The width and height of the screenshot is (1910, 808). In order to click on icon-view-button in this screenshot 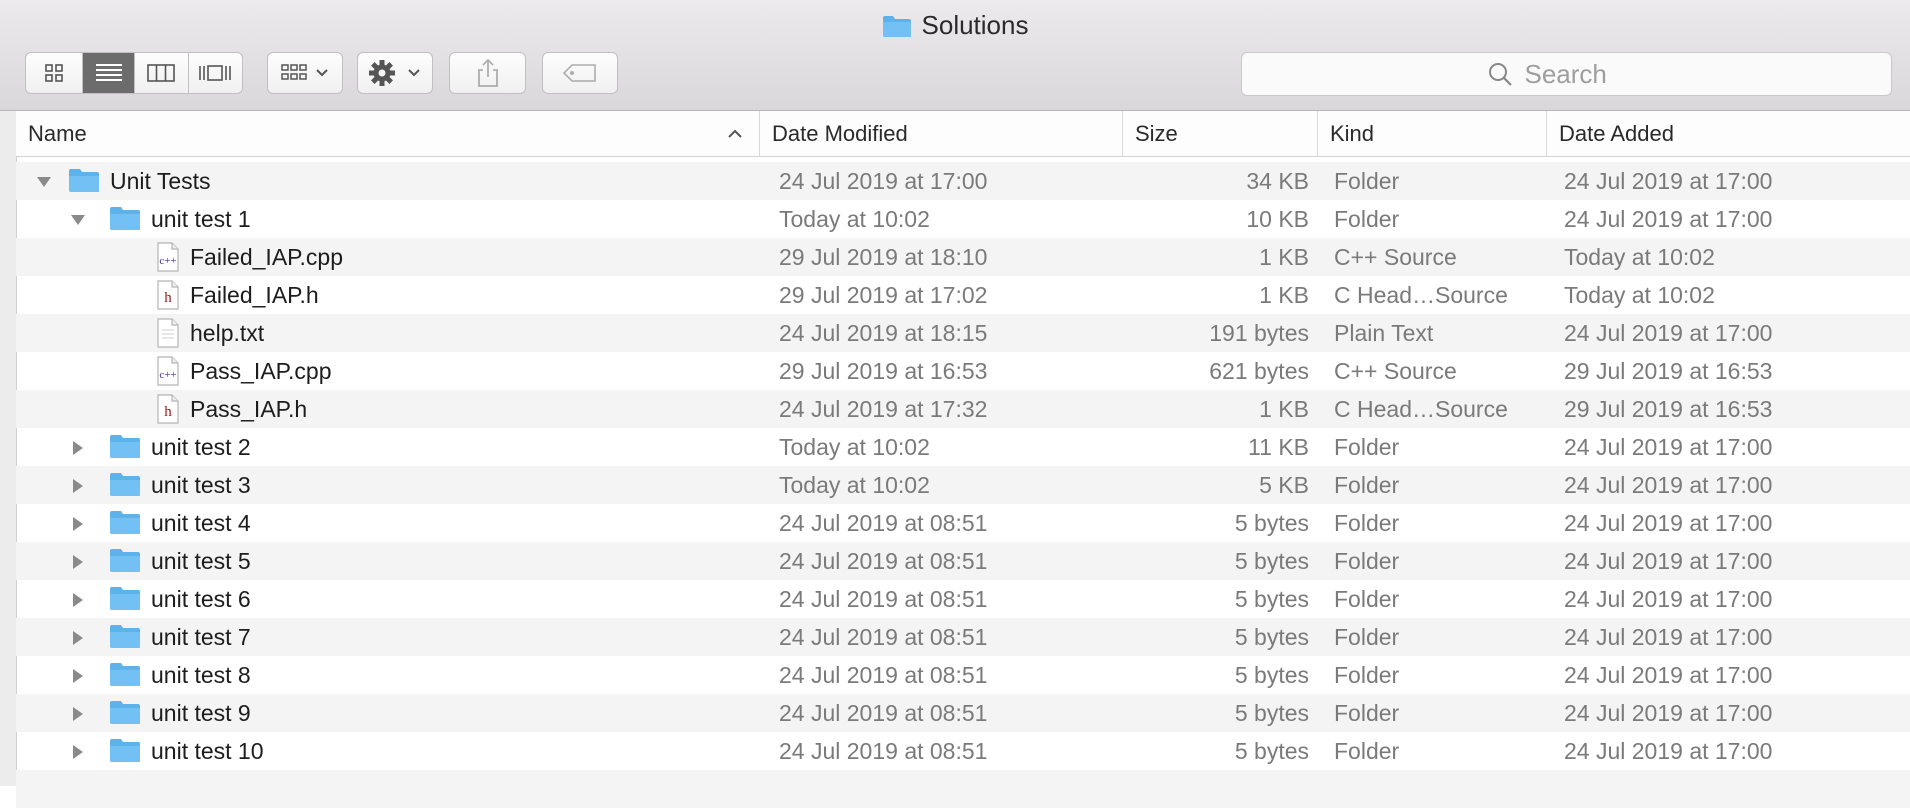, I will do `click(55, 73)`.